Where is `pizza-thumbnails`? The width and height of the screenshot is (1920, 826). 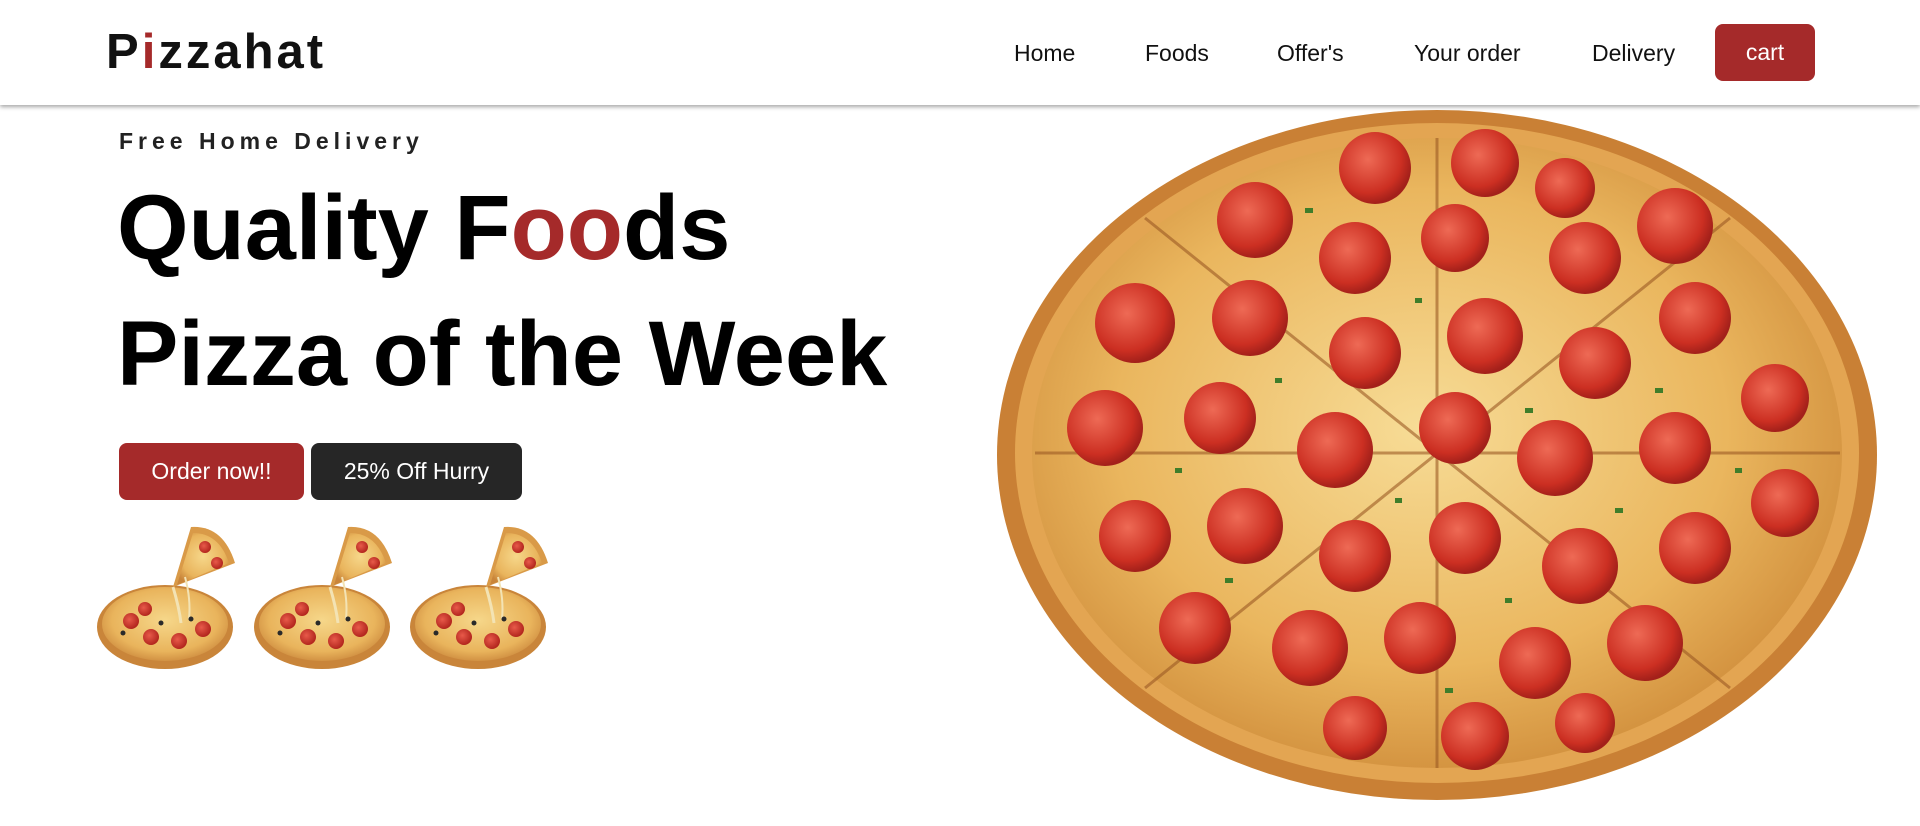 pizza-thumbnails is located at coordinates (330, 600).